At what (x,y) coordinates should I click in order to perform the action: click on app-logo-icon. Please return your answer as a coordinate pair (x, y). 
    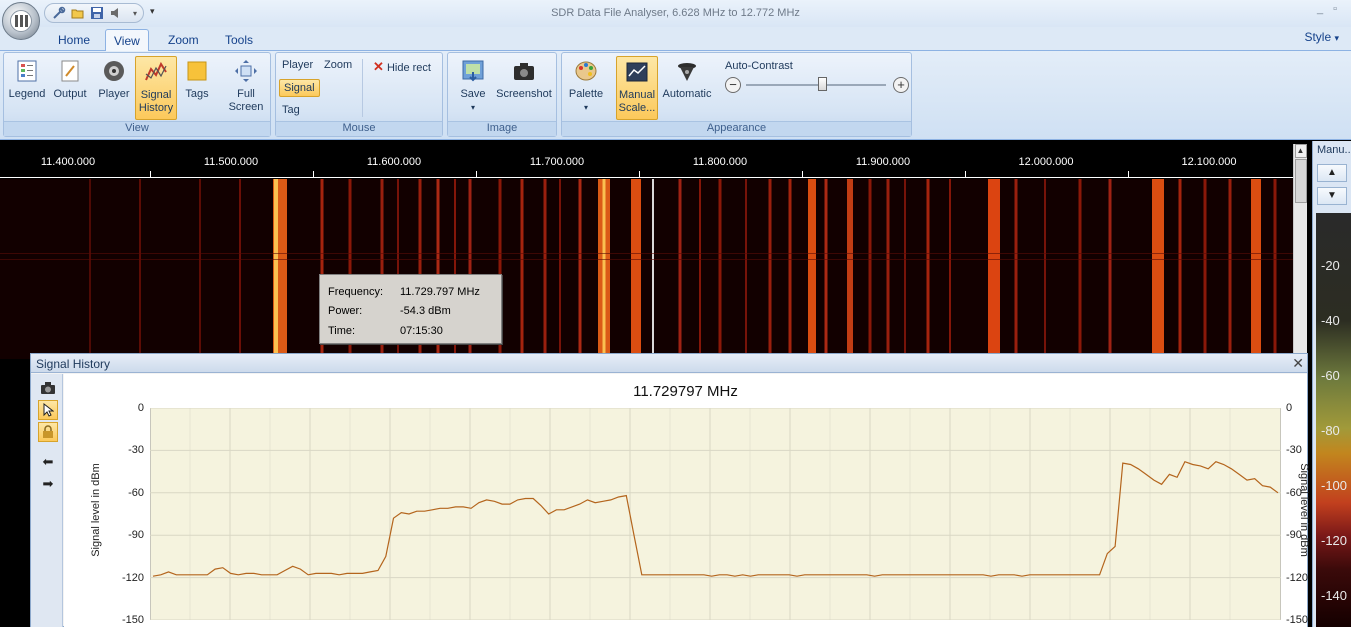
    Looking at the image, I should click on (21, 21).